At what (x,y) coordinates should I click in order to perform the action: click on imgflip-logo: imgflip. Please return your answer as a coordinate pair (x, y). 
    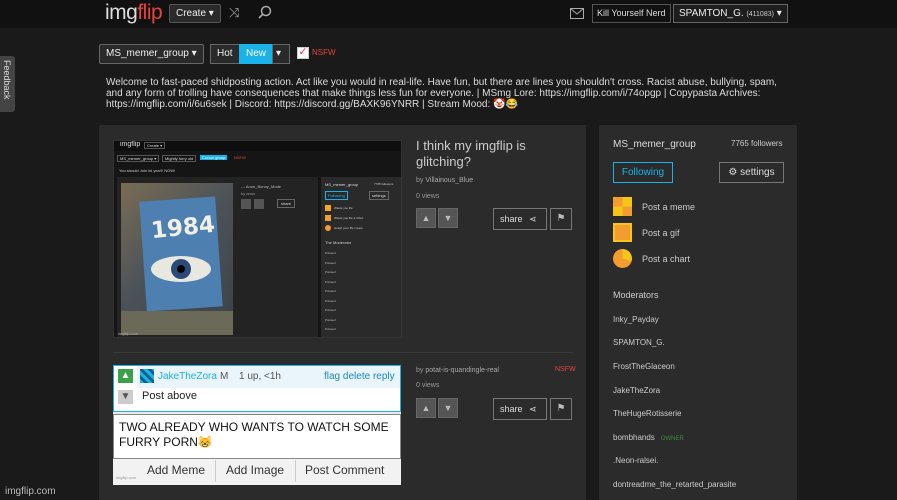
    Looking at the image, I should click on (134, 13).